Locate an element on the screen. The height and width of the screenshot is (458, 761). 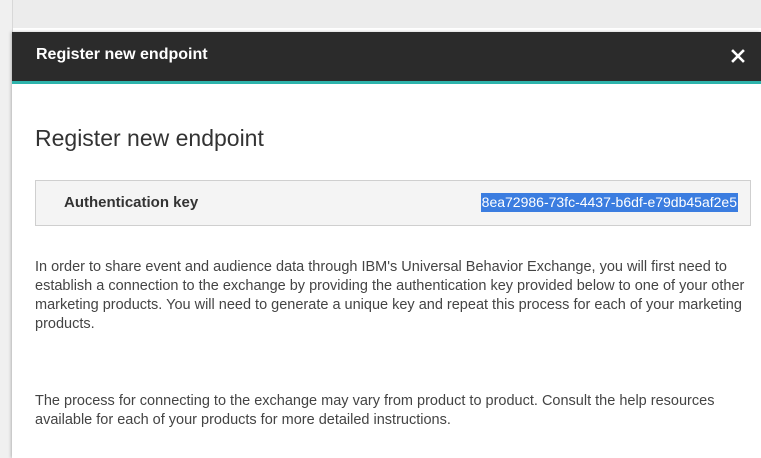
close-button is located at coordinates (738, 56).